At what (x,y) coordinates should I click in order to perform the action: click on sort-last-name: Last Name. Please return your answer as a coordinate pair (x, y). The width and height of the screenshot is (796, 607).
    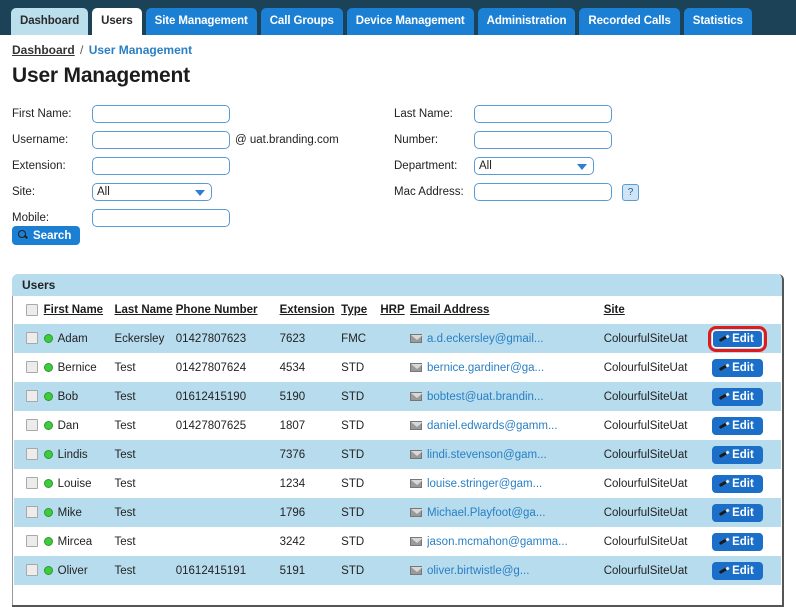
    Looking at the image, I should click on (143, 310).